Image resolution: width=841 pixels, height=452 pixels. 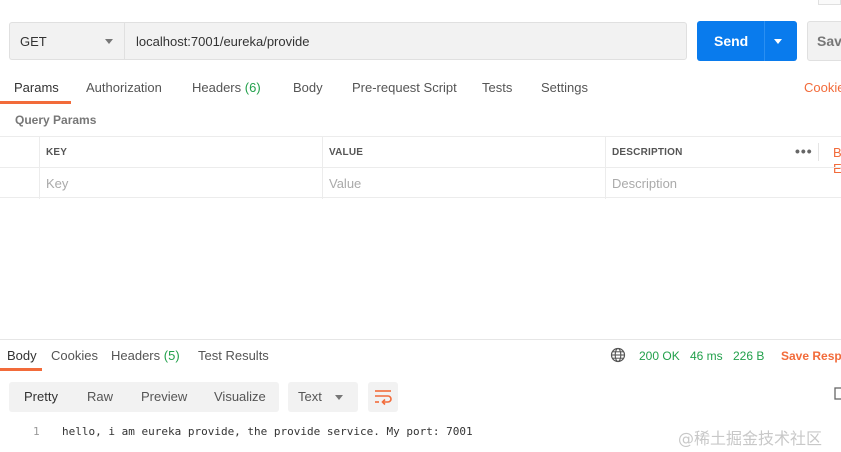 What do you see at coordinates (723, 183) in the screenshot?
I see `description-input: Description` at bounding box center [723, 183].